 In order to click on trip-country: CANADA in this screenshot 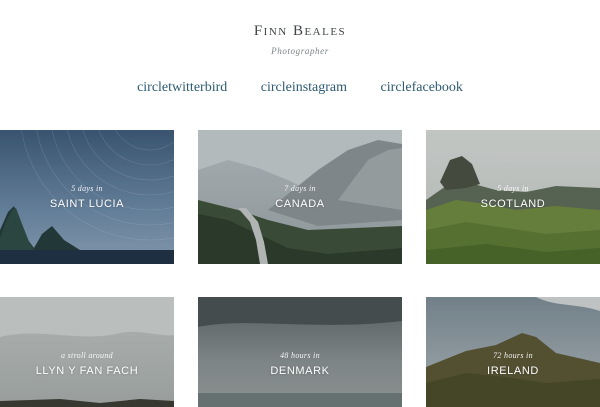, I will do `click(300, 204)`.